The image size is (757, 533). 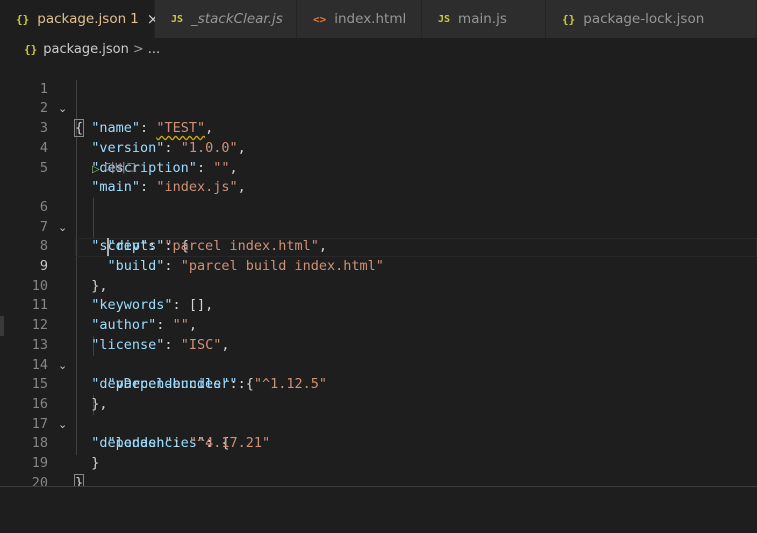 I want to click on tab-label: package-lock.json, so click(x=644, y=19).